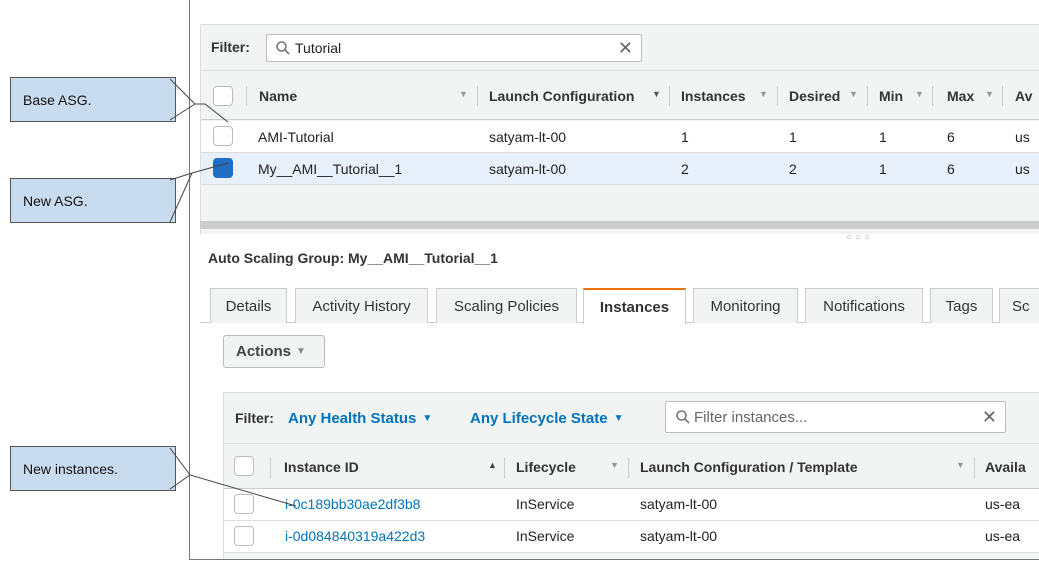  What do you see at coordinates (749, 467) in the screenshot?
I see `column-header-launch-config-template: Launch Configuration / Template` at bounding box center [749, 467].